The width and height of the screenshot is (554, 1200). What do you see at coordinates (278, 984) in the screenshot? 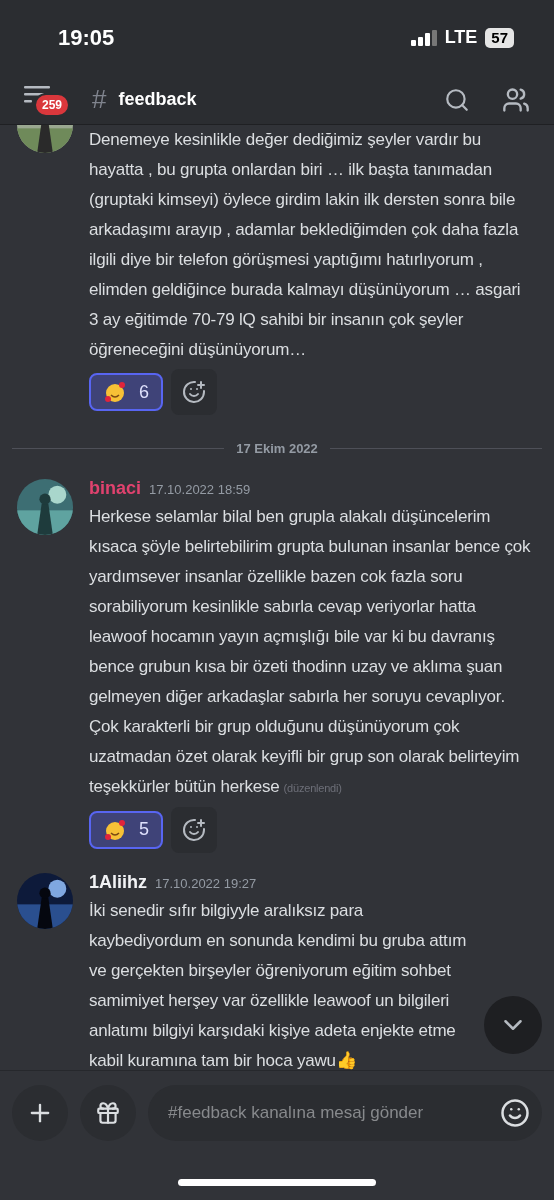
I see `message-text: İki senedir sıfır bilgiyyle aralıksız para kaybediyordum en sonunda kendimi bu gruba attım ve gerçekten birşeyler öğreniyorum eğitim sohbet samimiyet herşey var özellikle leawoof un bilgileri anlatımı bilgiyi karşıdaki kişiye adeta enjekte etme kabil kuramına tam bir hoca yawu👍` at bounding box center [278, 984].